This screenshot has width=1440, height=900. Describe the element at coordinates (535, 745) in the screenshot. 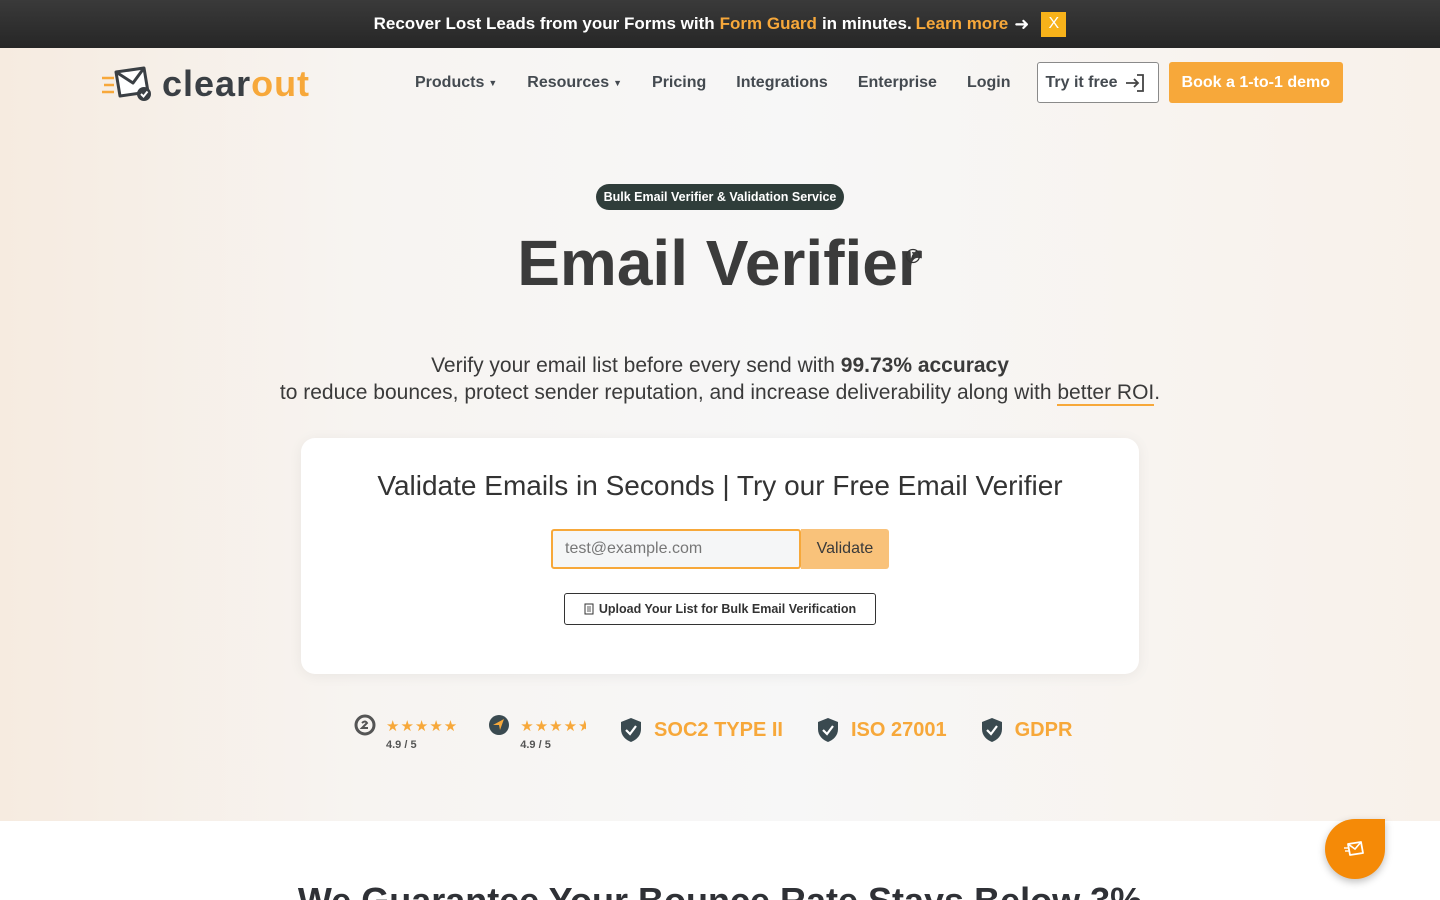

I see `capterra-score: 4.9 / 5` at that location.